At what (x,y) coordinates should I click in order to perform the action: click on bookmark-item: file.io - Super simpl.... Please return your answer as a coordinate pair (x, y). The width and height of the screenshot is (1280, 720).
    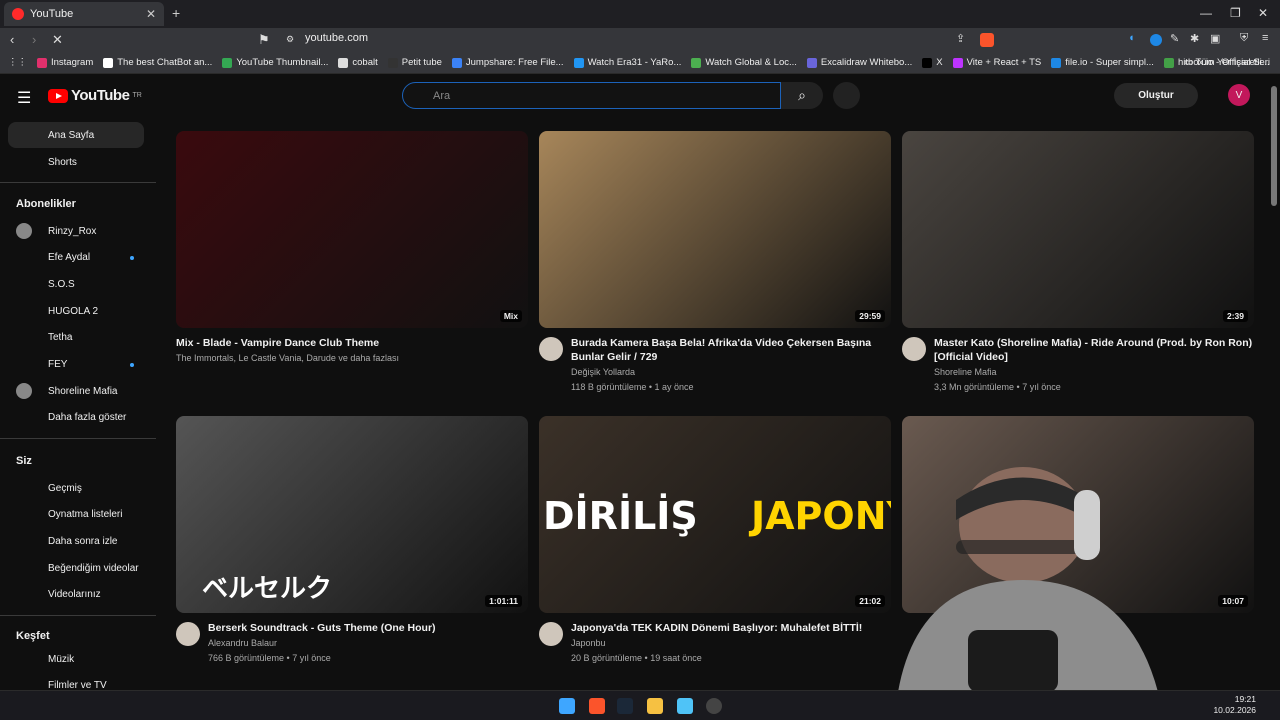
    Looking at the image, I should click on (1102, 62).